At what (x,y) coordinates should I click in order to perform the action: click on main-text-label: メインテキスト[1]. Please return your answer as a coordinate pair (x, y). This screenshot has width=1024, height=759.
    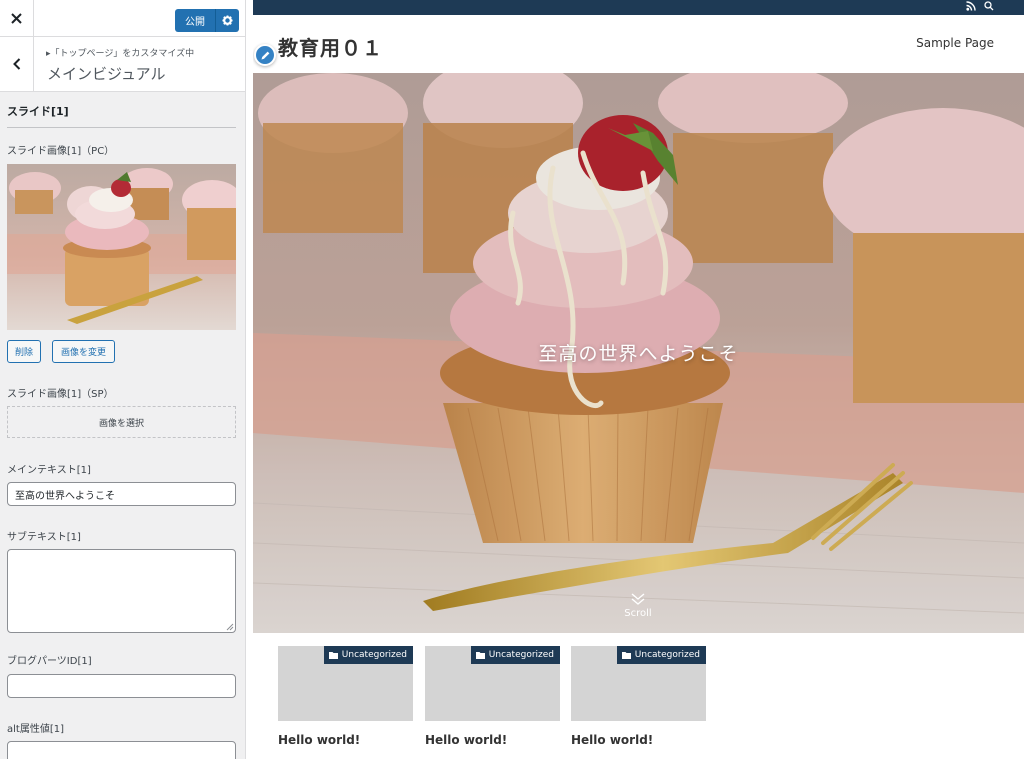
    Looking at the image, I should click on (49, 470).